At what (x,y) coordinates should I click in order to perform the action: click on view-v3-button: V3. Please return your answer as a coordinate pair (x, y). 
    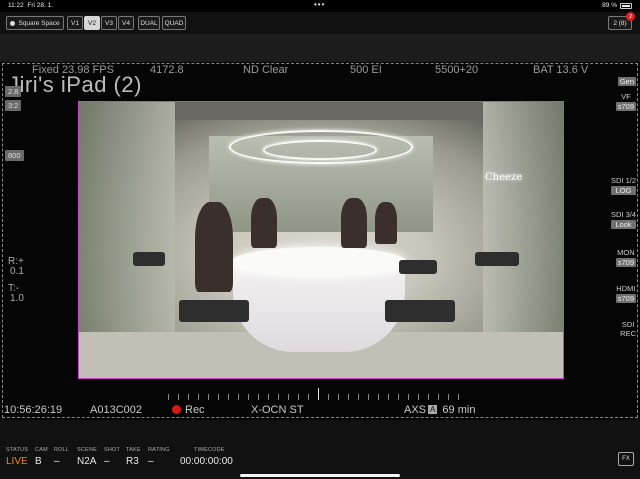
    Looking at the image, I should click on (109, 23).